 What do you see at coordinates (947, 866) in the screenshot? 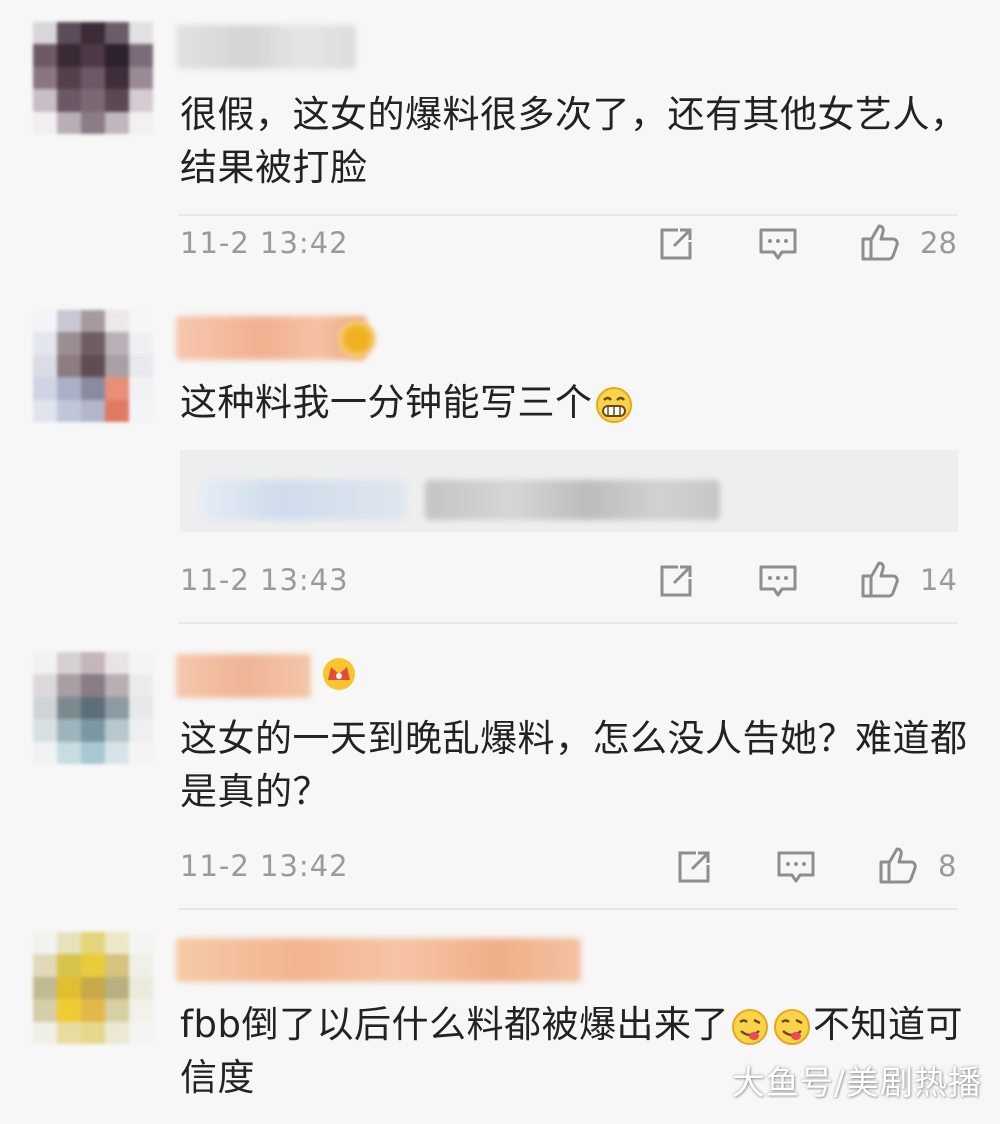
I see `like-count: 8` at bounding box center [947, 866].